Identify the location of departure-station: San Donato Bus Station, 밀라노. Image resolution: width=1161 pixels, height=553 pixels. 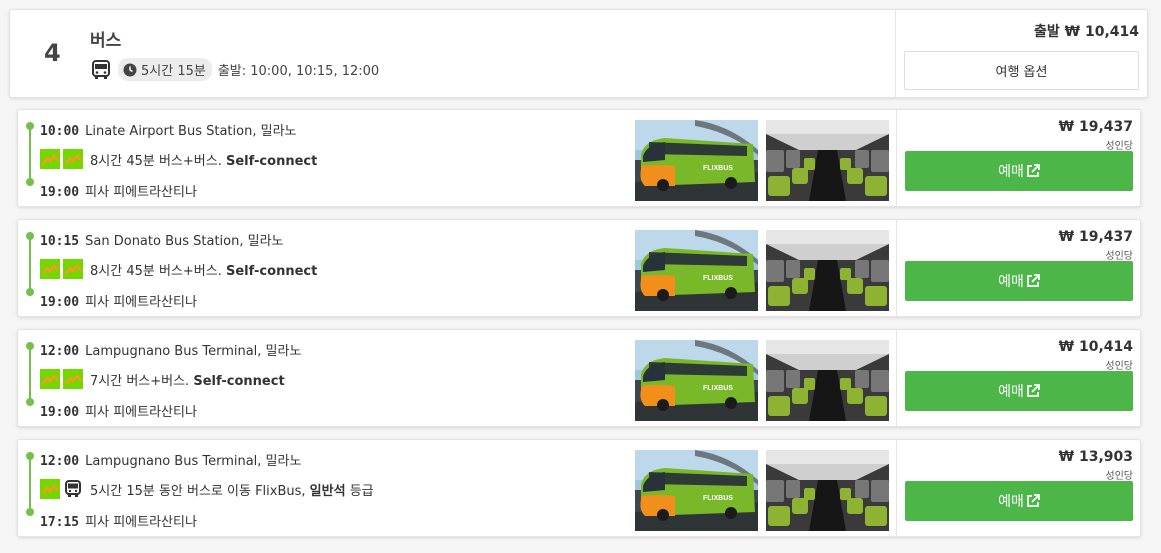
(184, 241).